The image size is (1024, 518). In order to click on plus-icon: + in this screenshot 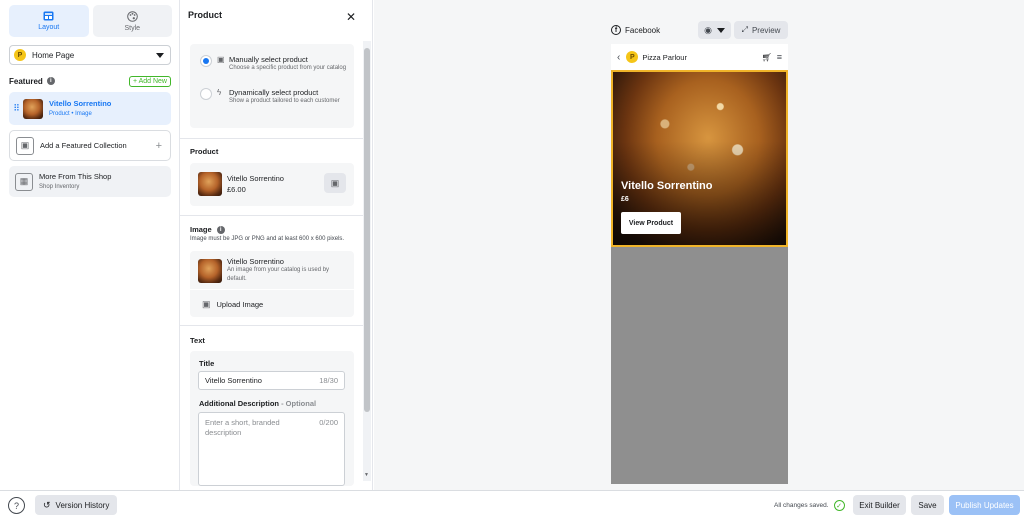, I will do `click(159, 146)`.